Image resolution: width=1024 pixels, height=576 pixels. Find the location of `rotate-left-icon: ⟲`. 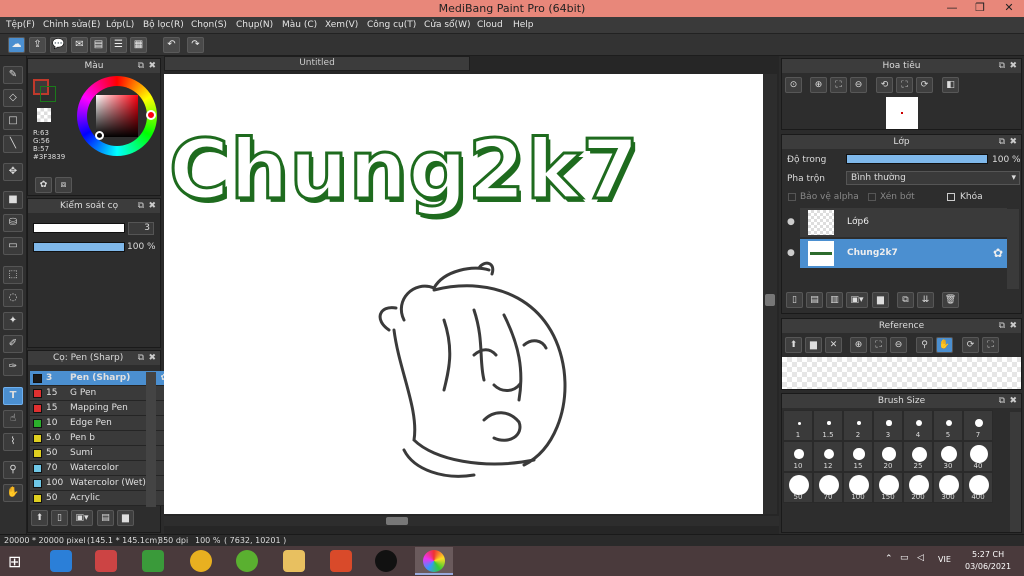

rotate-left-icon: ⟲ is located at coordinates (884, 85).